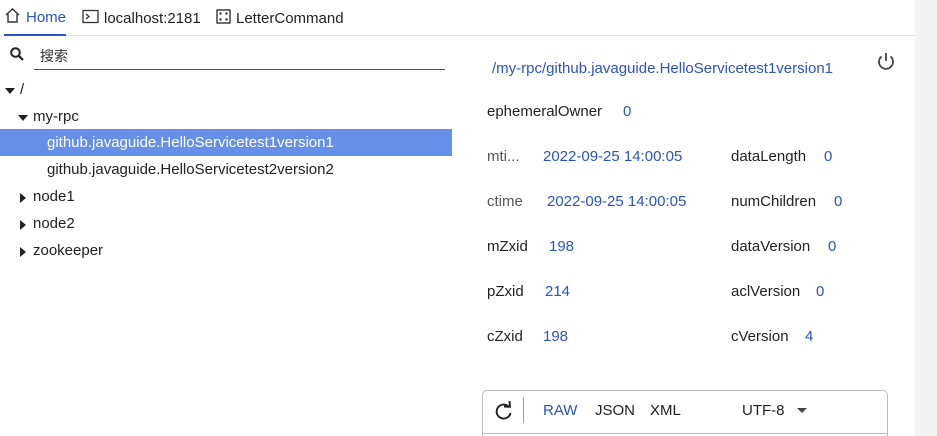 The image size is (937, 436). What do you see at coordinates (838, 201) in the screenshot?
I see `stat-value-num-children: 0` at bounding box center [838, 201].